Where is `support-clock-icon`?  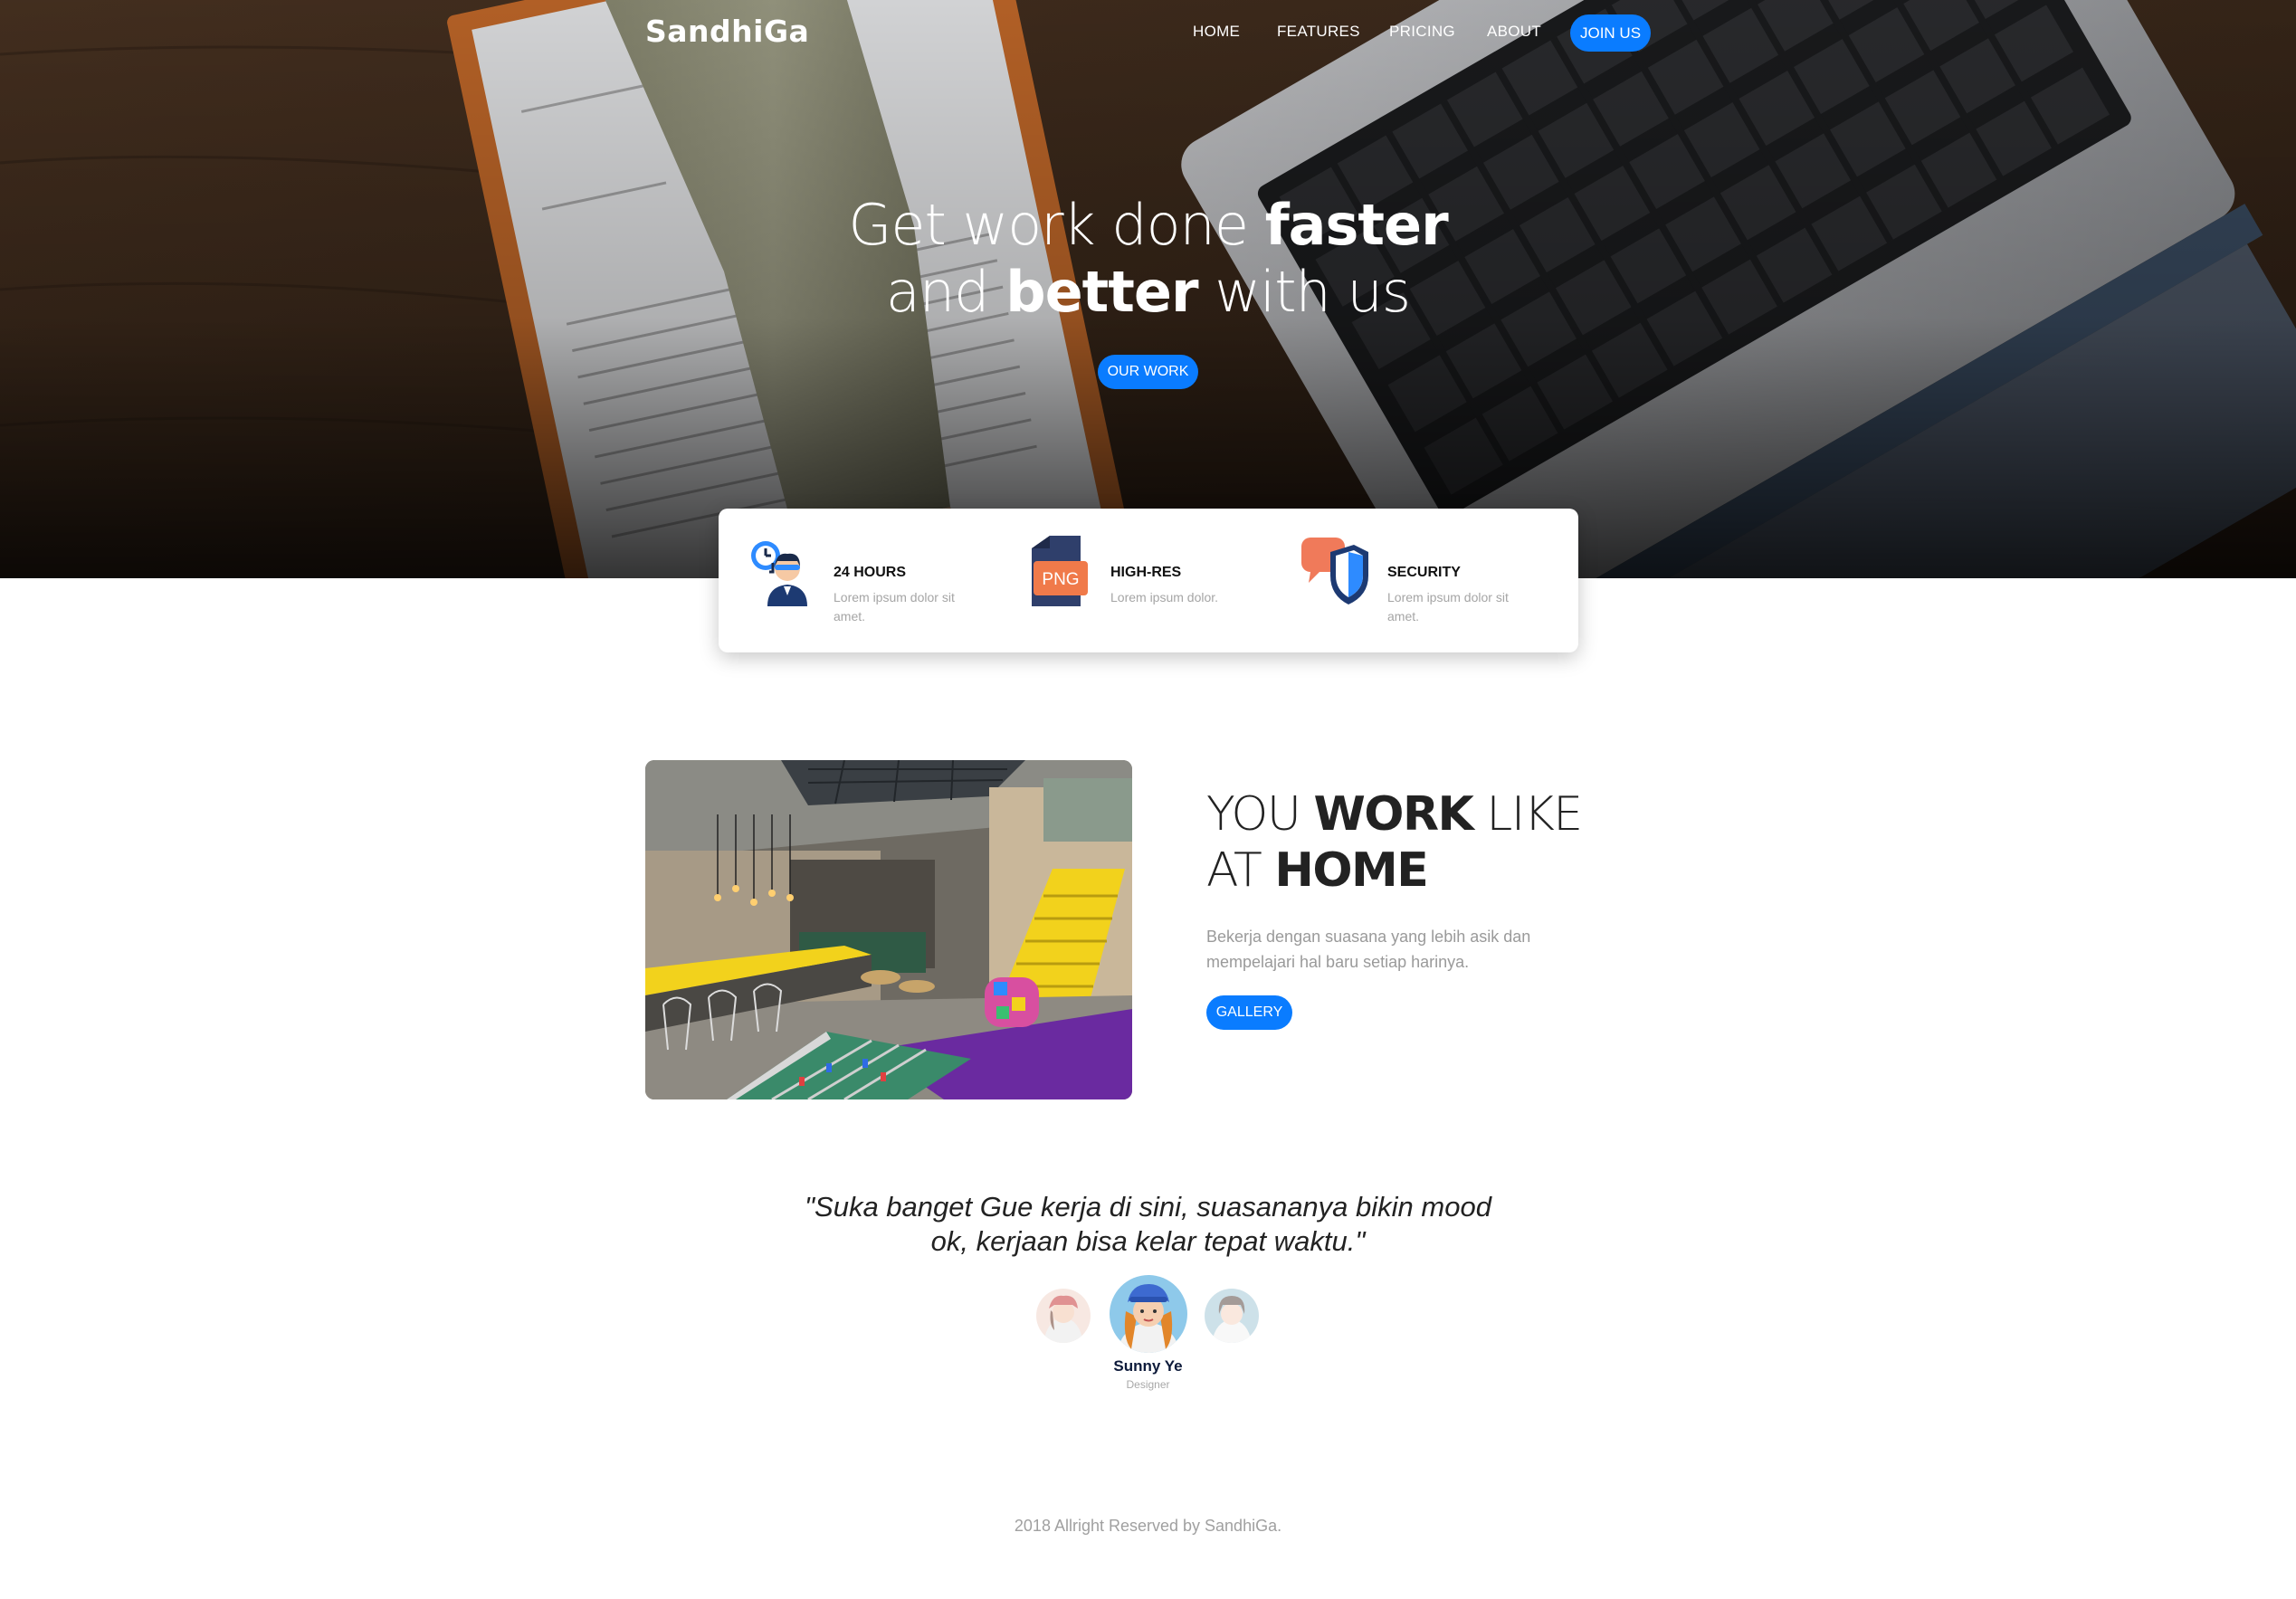 support-clock-icon is located at coordinates (779, 573).